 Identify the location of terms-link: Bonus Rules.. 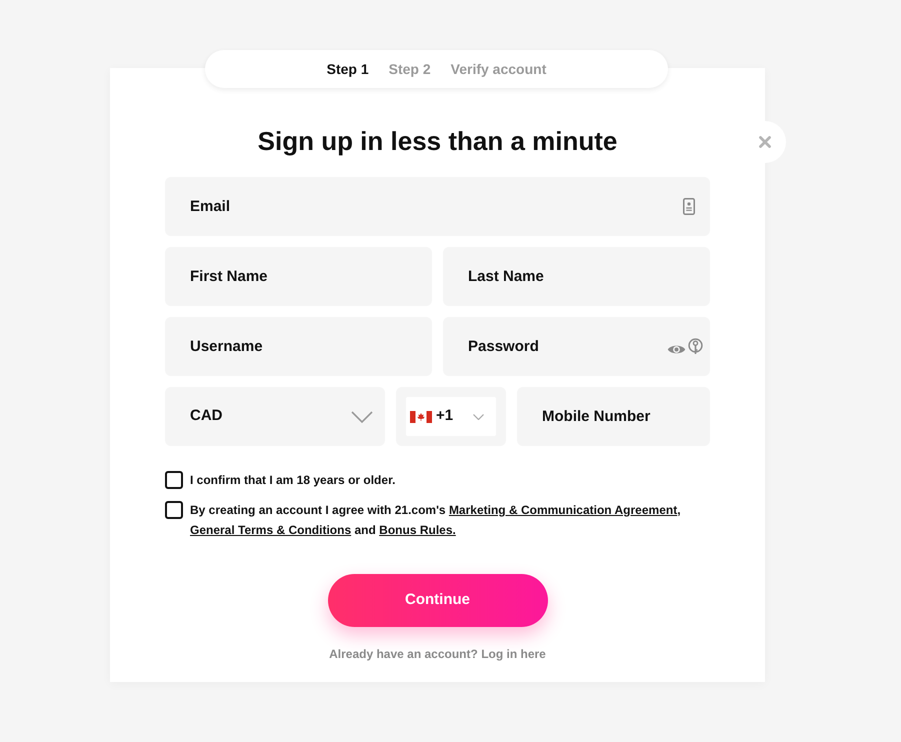
(417, 530).